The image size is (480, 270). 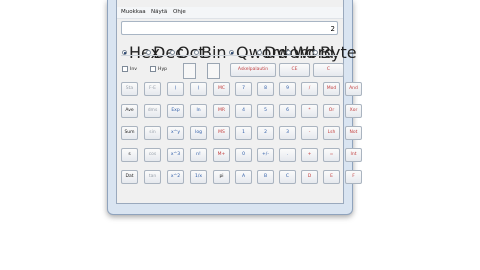 I want to click on separator, so click(x=229, y=55).